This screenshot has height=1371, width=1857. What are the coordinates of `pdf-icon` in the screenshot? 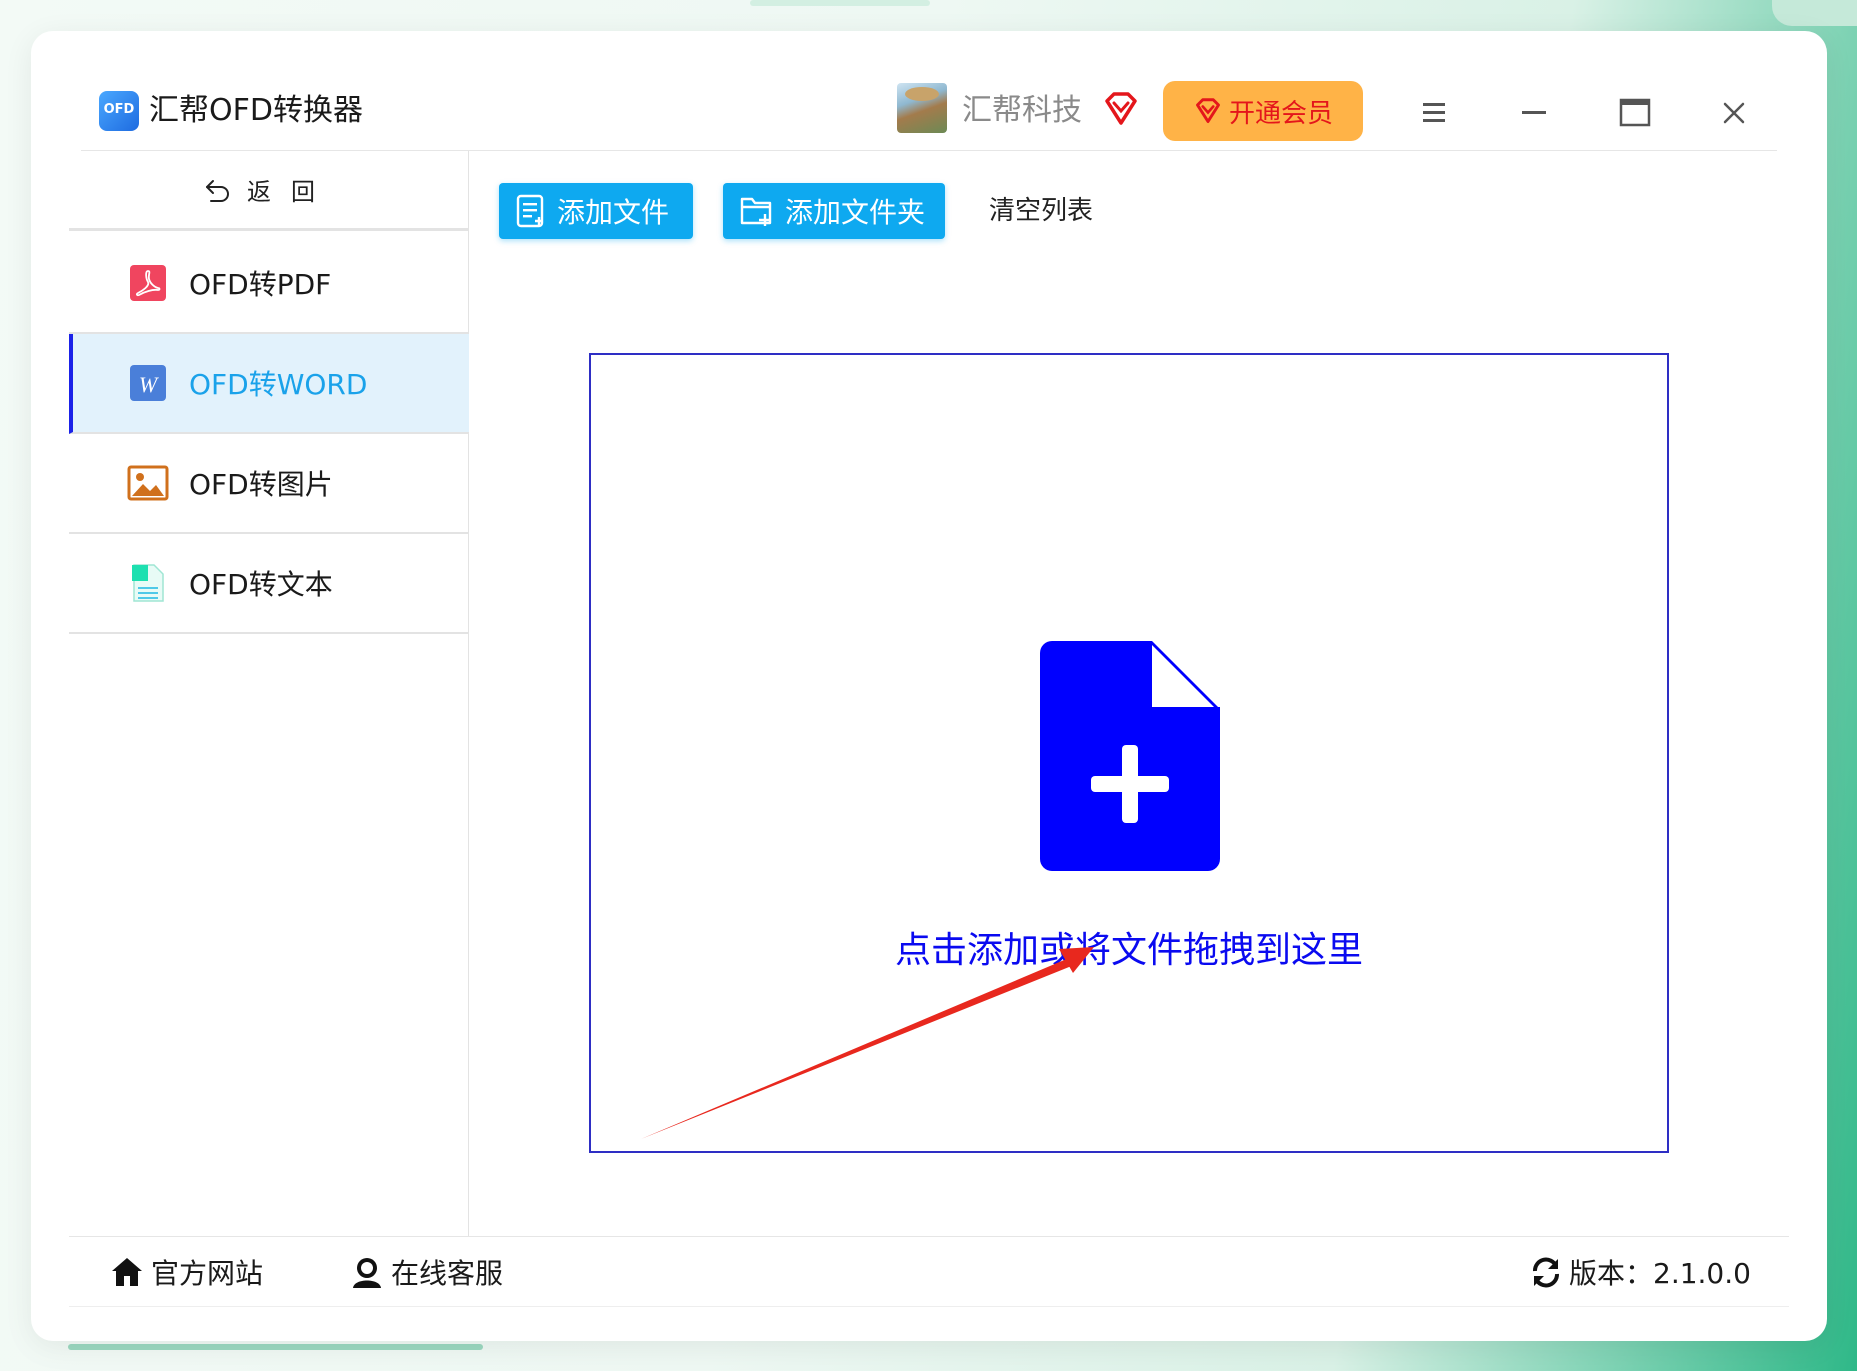 It's located at (148, 283).